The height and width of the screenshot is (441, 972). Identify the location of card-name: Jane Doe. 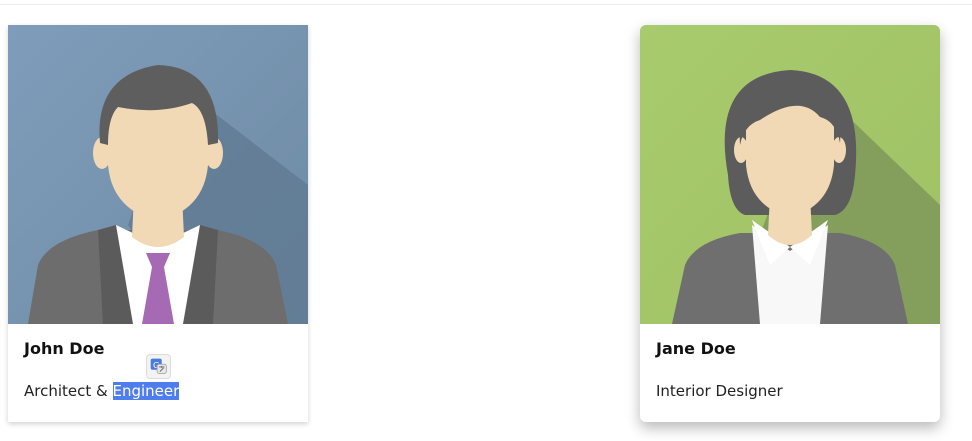
(696, 348).